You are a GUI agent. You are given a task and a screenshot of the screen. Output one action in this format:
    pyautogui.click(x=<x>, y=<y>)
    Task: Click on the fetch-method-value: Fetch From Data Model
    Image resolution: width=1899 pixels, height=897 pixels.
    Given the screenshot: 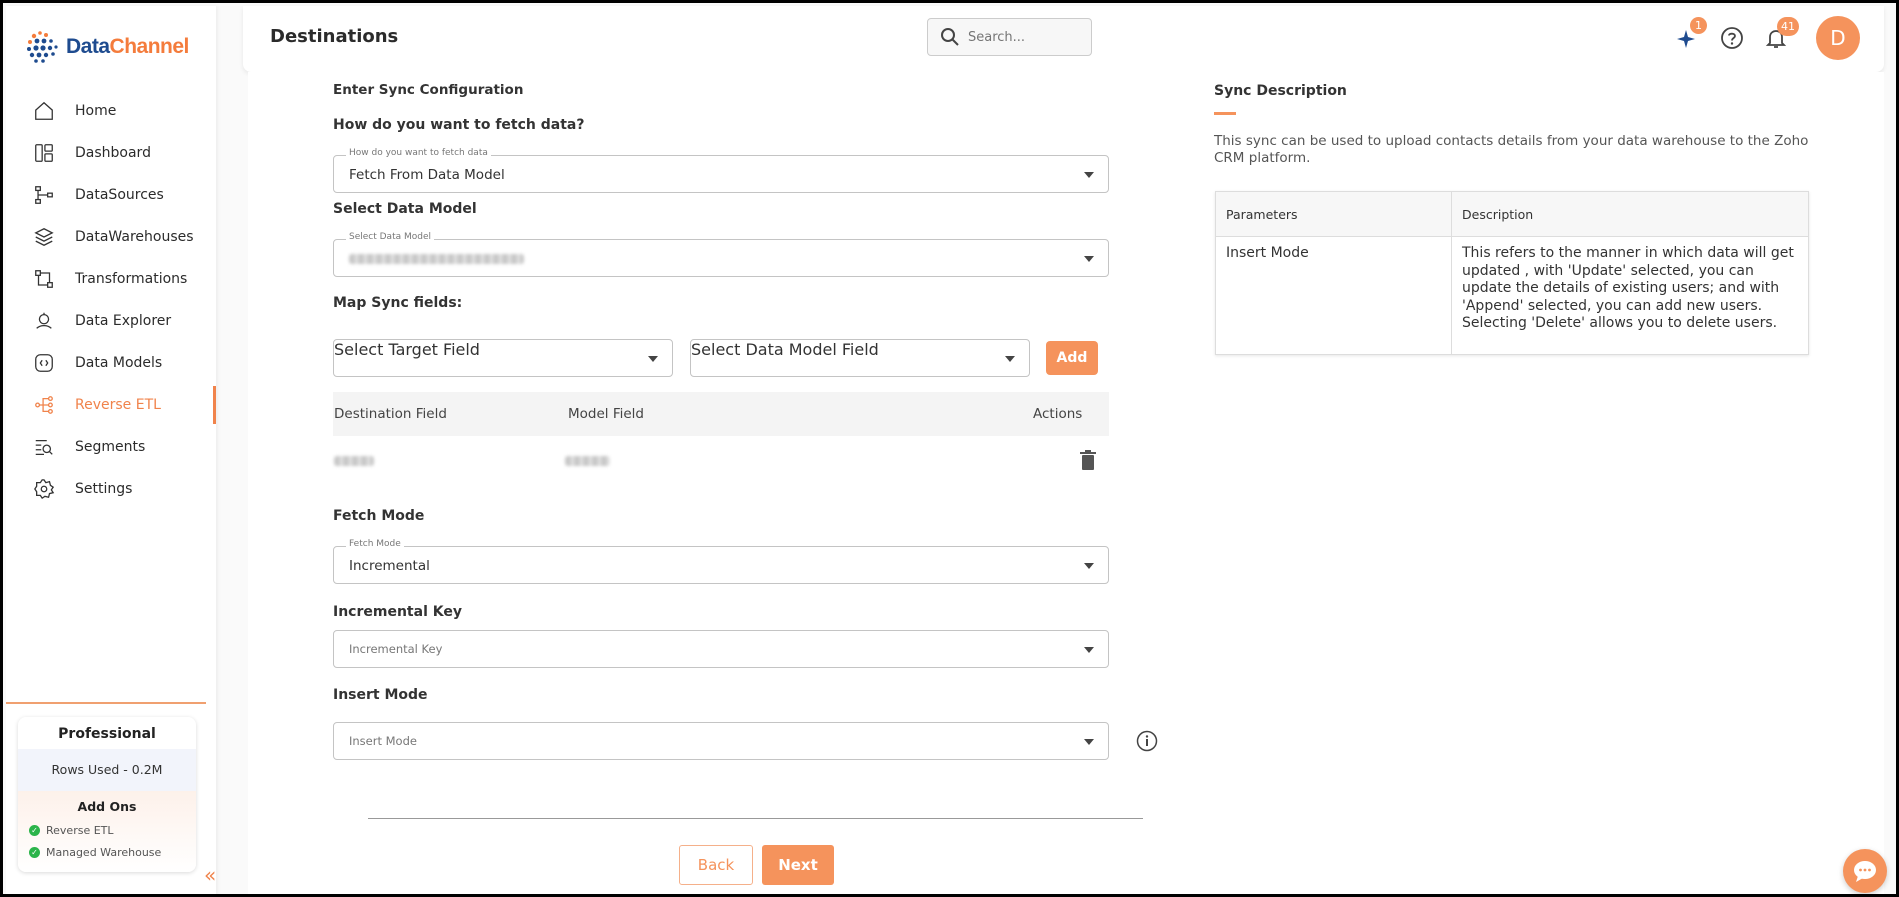 What is the action you would take?
    pyautogui.click(x=427, y=175)
    